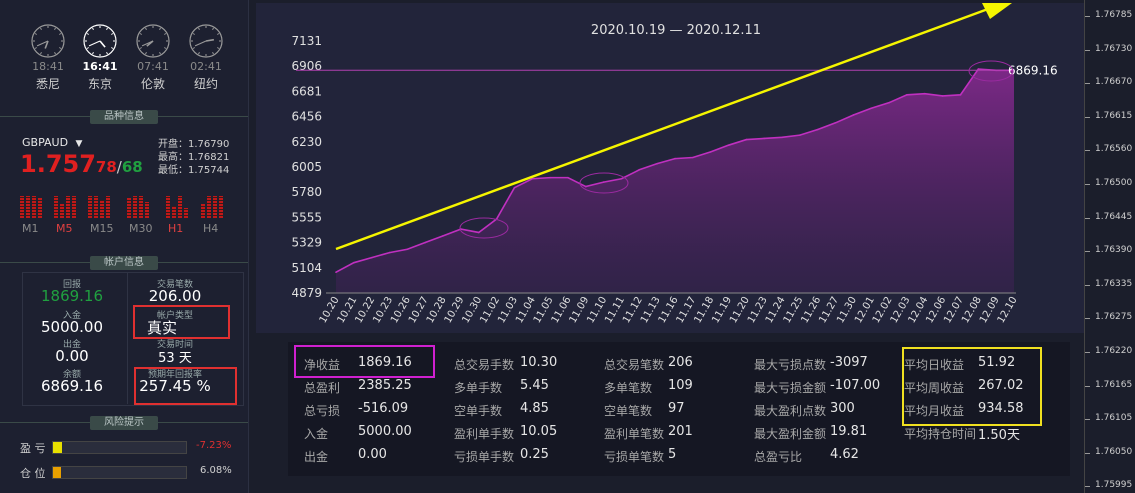  I want to click on stat-value: -3097, so click(849, 362).